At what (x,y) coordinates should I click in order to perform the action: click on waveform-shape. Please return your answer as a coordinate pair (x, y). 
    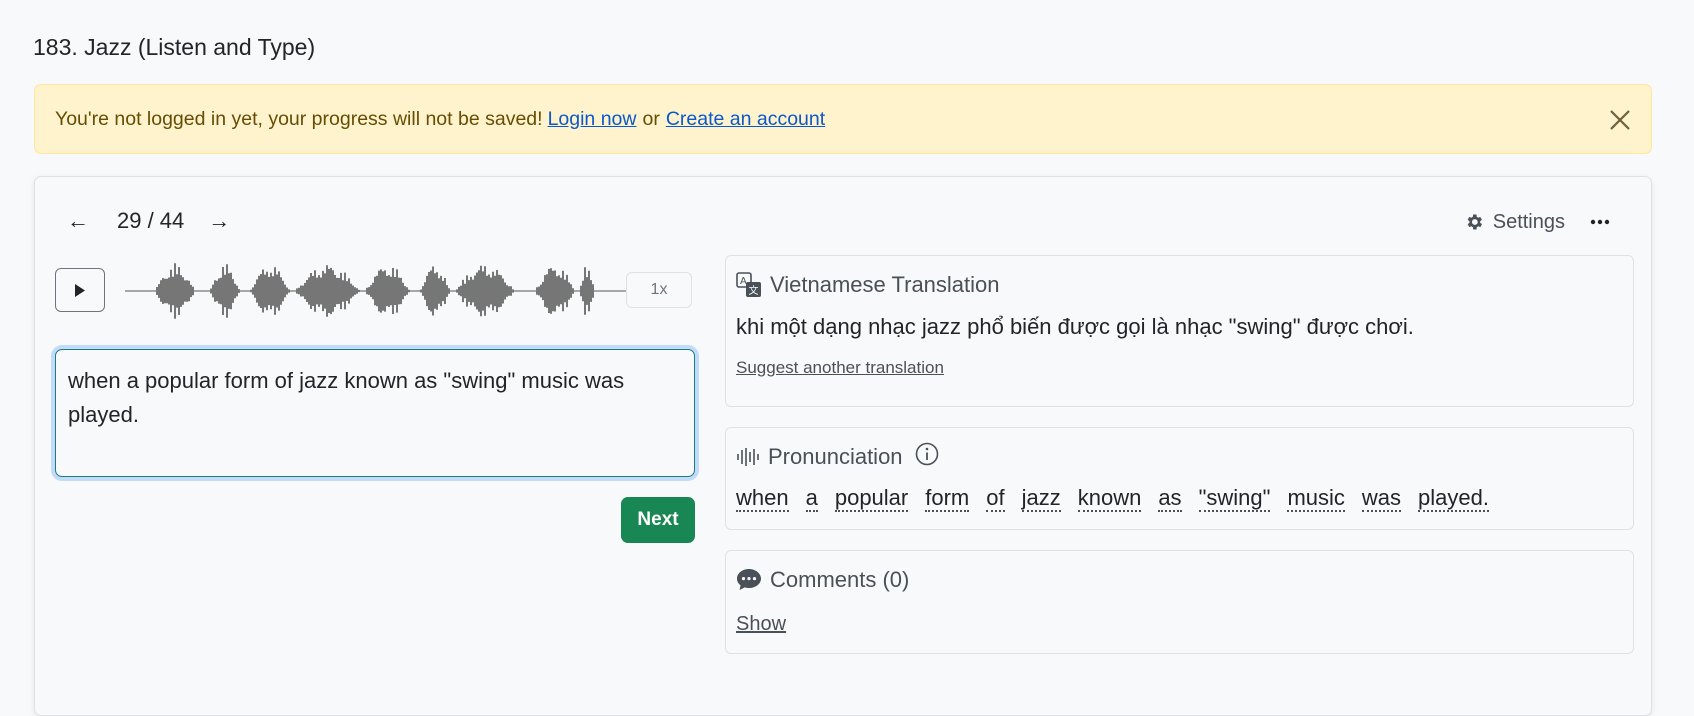
    Looking at the image, I should click on (388, 291).